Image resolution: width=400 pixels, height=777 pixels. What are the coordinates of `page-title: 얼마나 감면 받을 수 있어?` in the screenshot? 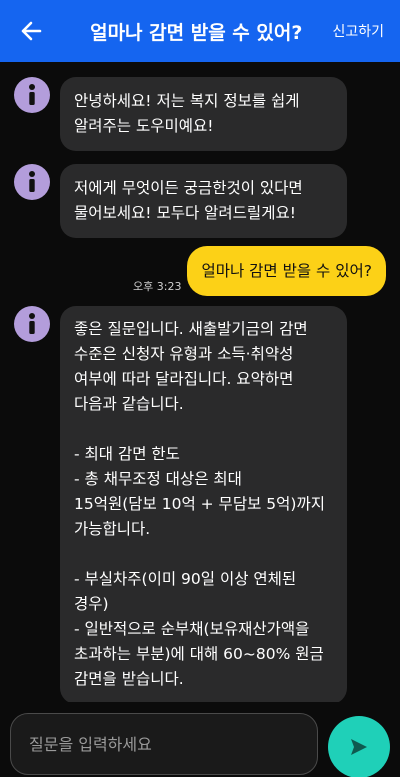 It's located at (196, 32).